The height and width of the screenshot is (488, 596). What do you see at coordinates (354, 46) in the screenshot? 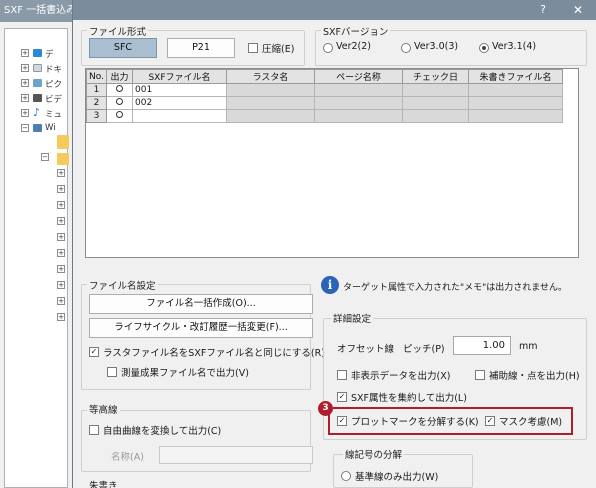
I see `ver2-label: Ver2(2)` at bounding box center [354, 46].